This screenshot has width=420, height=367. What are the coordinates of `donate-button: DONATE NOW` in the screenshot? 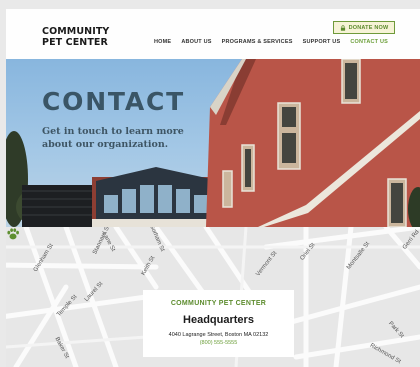 It's located at (364, 27).